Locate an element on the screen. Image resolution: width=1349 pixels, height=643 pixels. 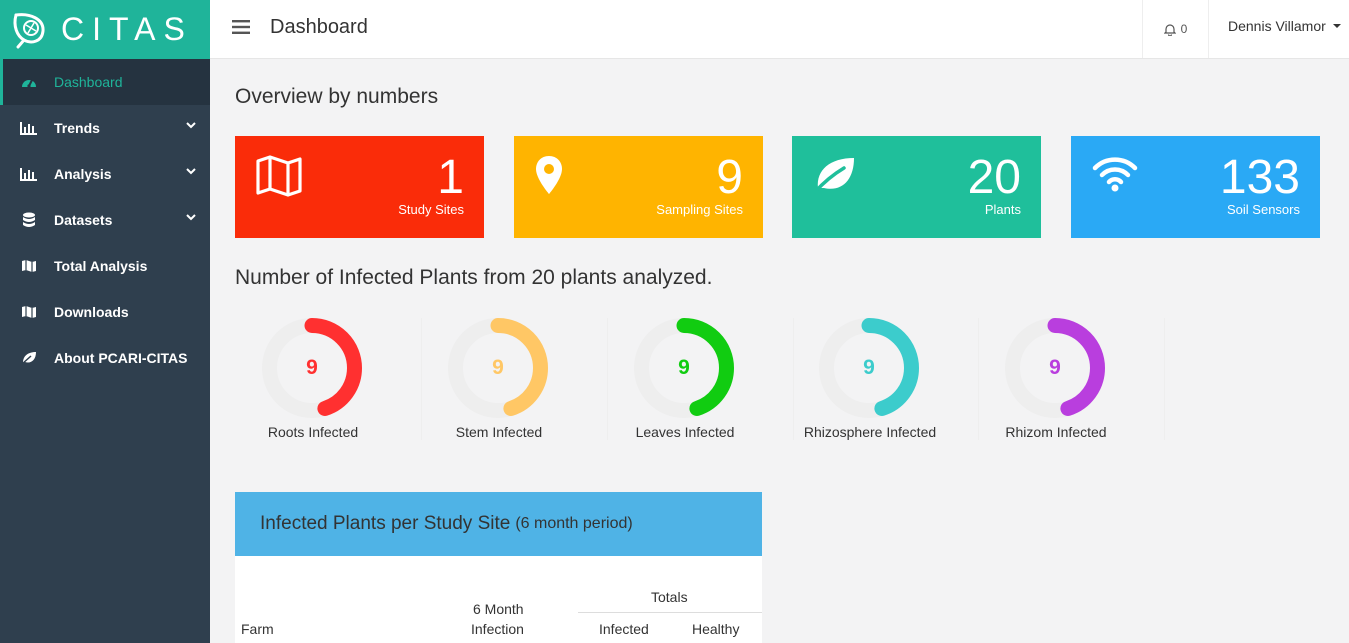
column-header-infection-line1: 6 Month is located at coordinates (498, 609).